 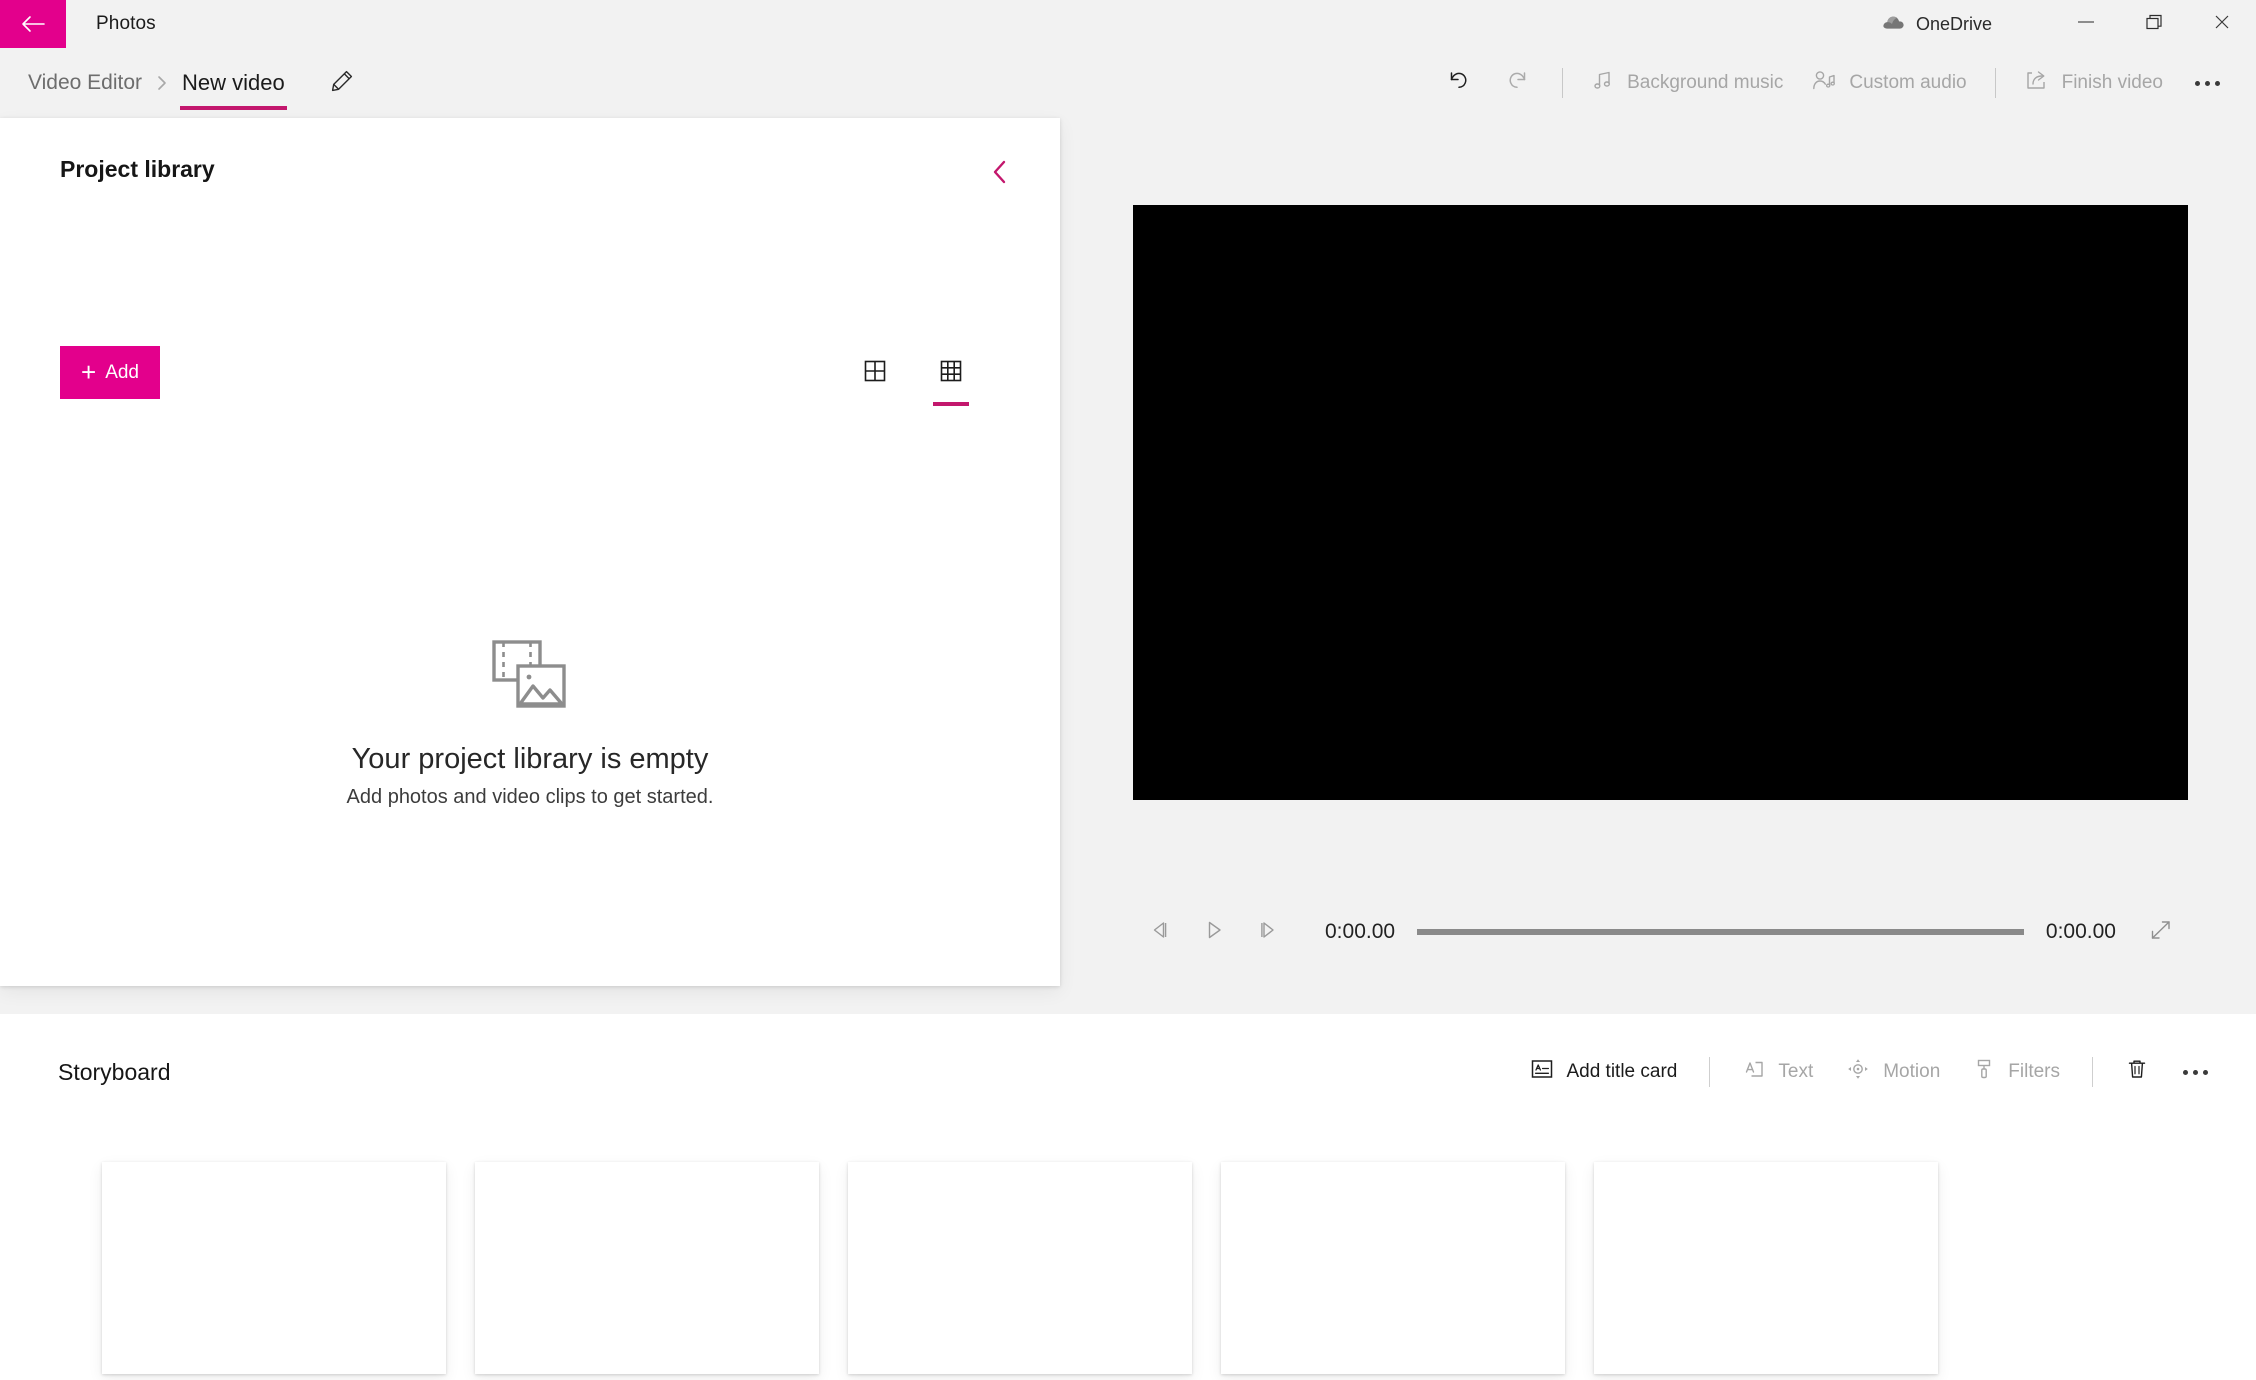 I want to click on share-export-icon, so click(x=2037, y=83).